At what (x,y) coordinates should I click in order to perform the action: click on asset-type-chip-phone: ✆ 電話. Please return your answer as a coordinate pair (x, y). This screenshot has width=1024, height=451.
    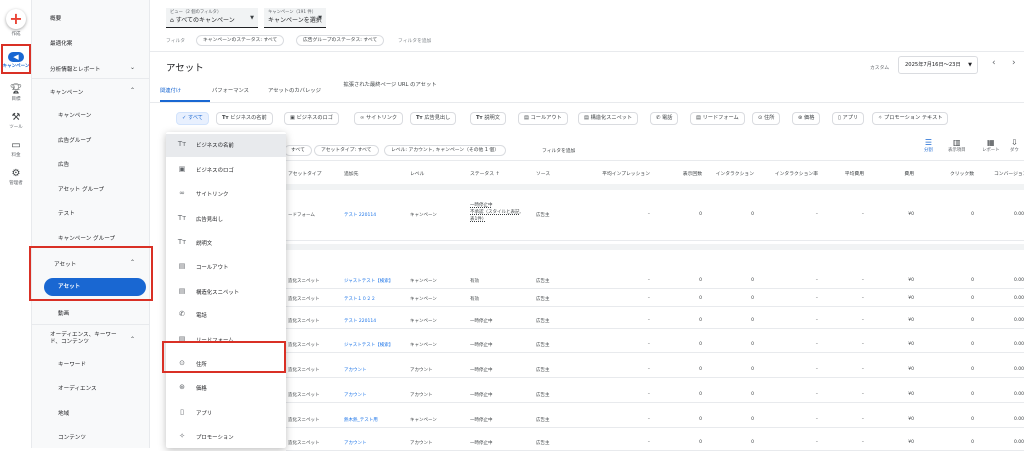
    Looking at the image, I should click on (664, 118).